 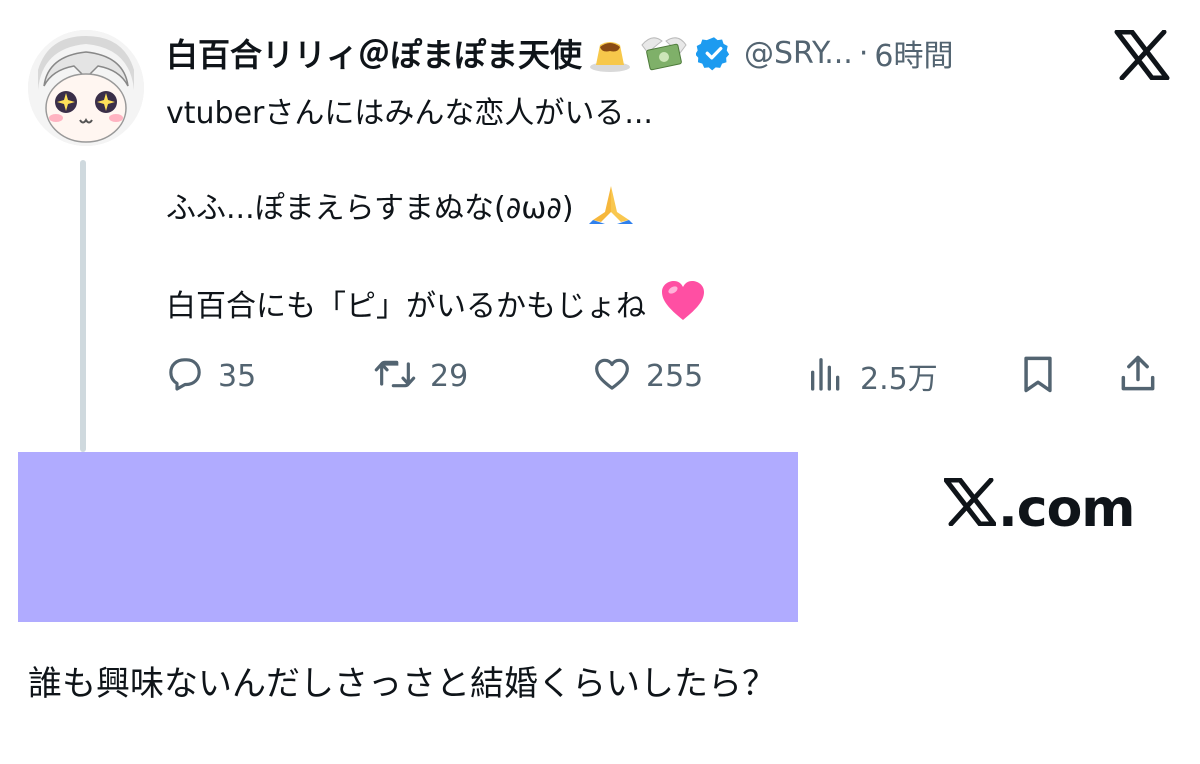 What do you see at coordinates (611, 207) in the screenshot?
I see `folded-hands-emoji-icon` at bounding box center [611, 207].